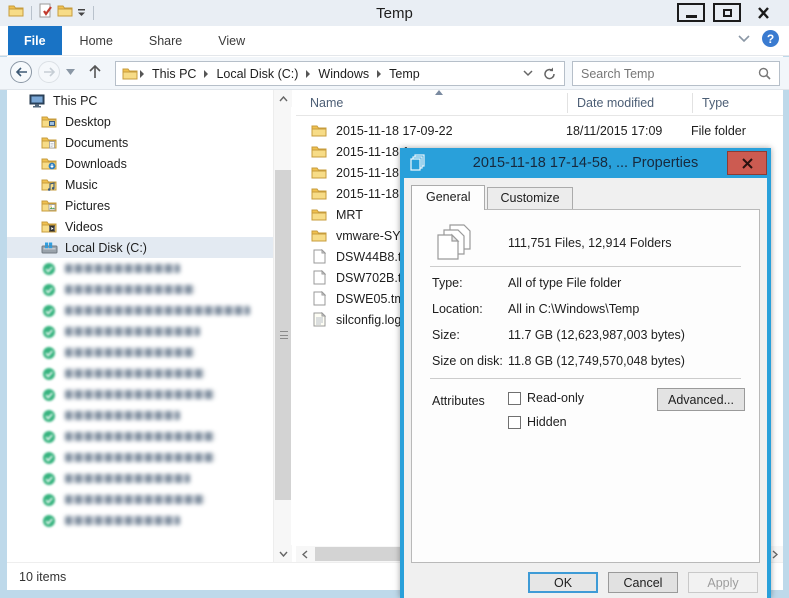 The width and height of the screenshot is (789, 598). I want to click on forward-button, so click(49, 72).